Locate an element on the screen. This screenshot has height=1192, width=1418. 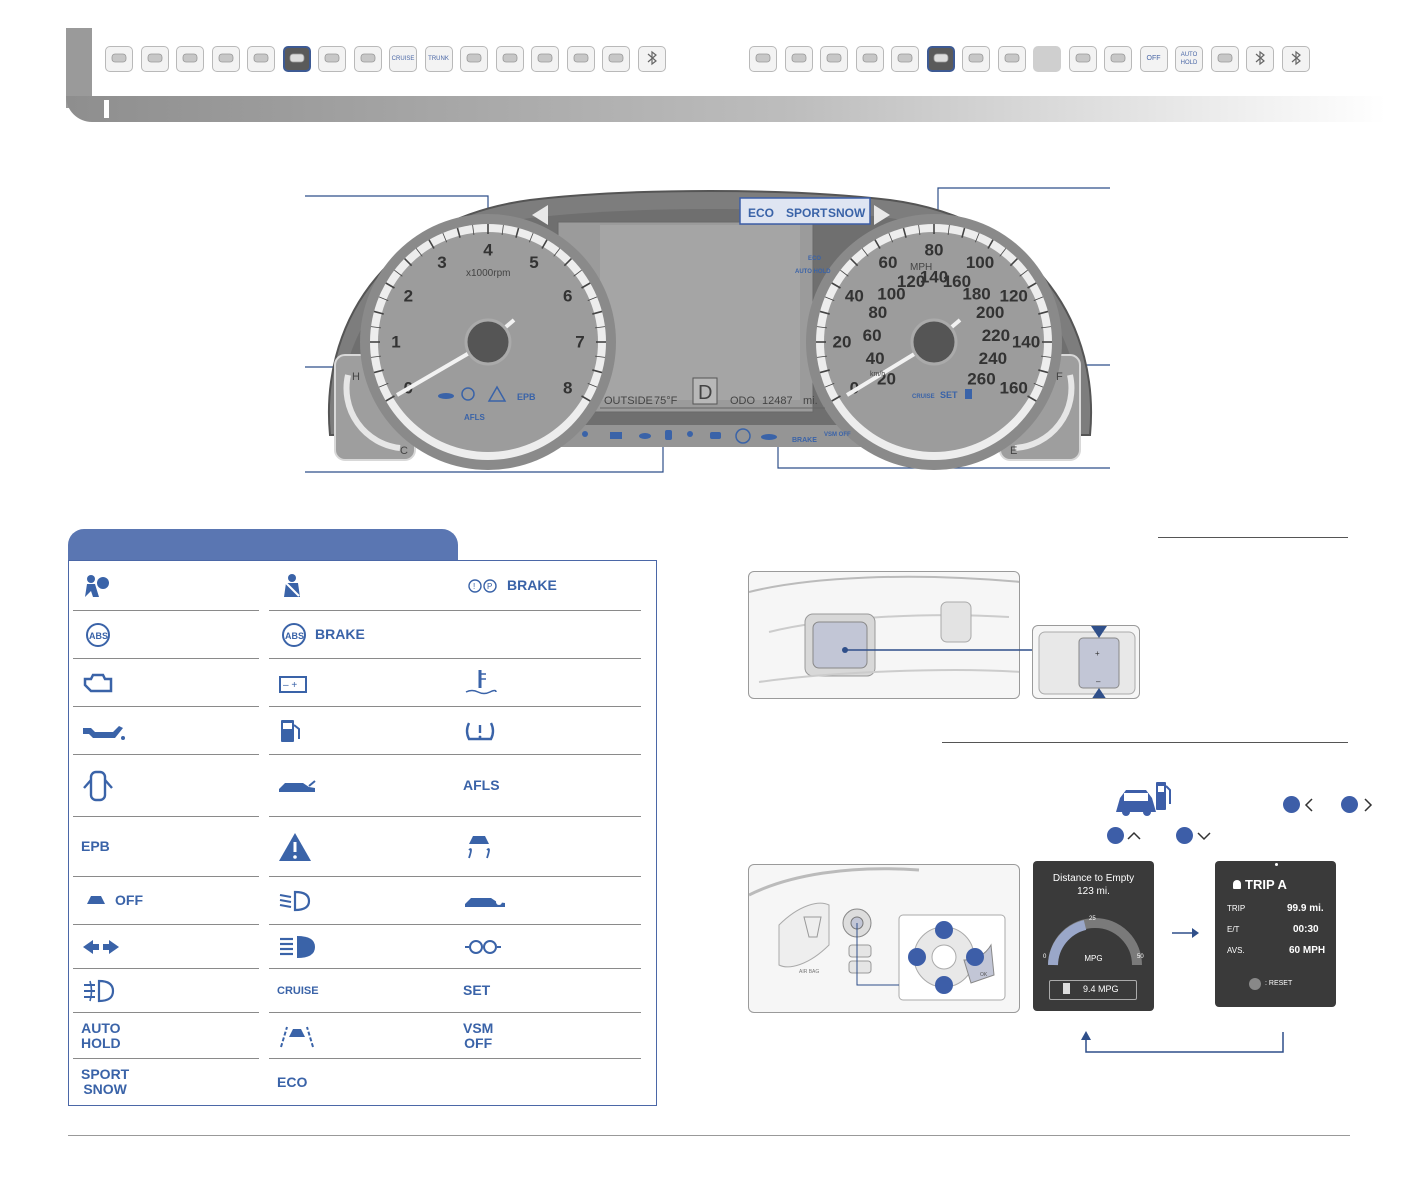
indicator-text: AUTO HOLD is located at coordinates (101, 1035).